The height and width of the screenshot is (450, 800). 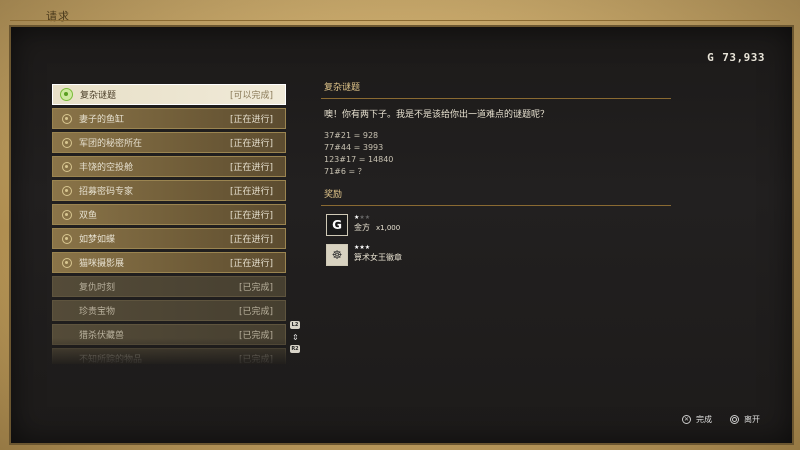 I want to click on quest-item: 猫咪摄影展 [正在进行], so click(x=169, y=262).